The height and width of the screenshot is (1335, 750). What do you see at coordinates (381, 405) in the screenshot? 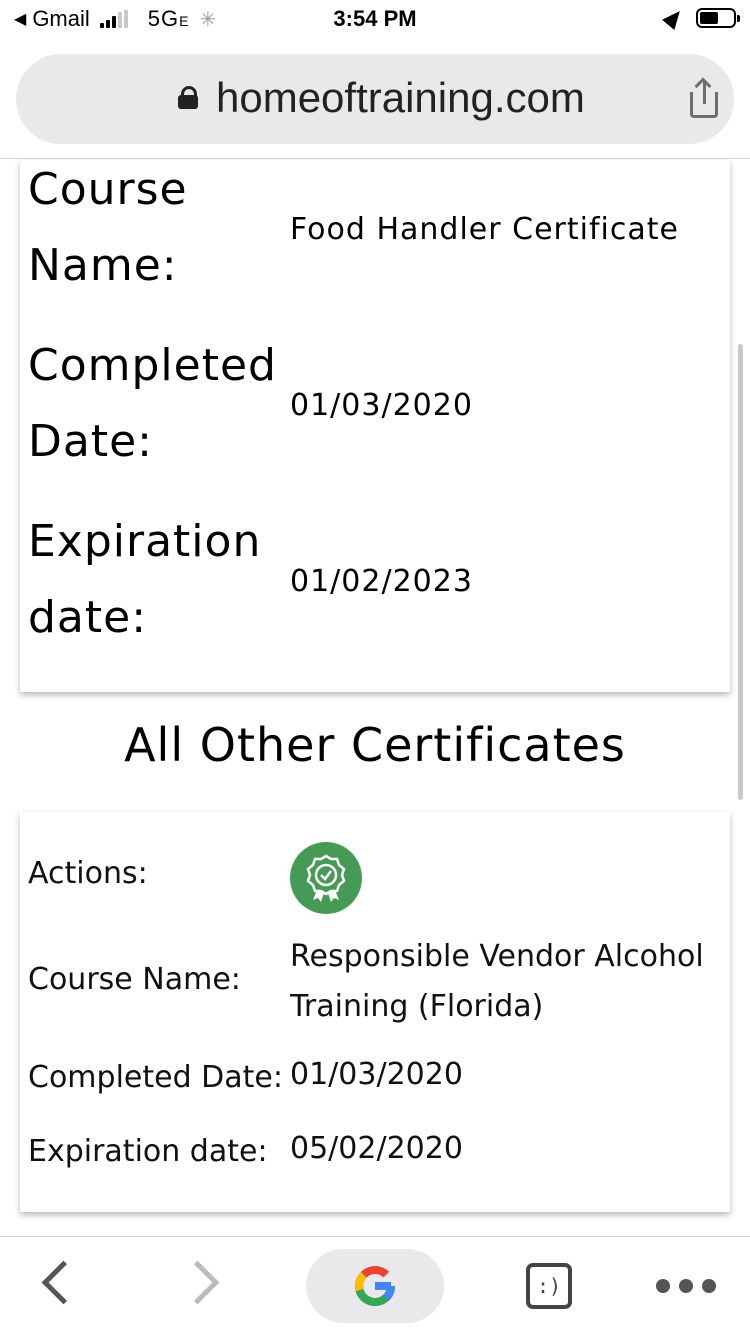
I see `completed-date-value: 01/03/2020` at bounding box center [381, 405].